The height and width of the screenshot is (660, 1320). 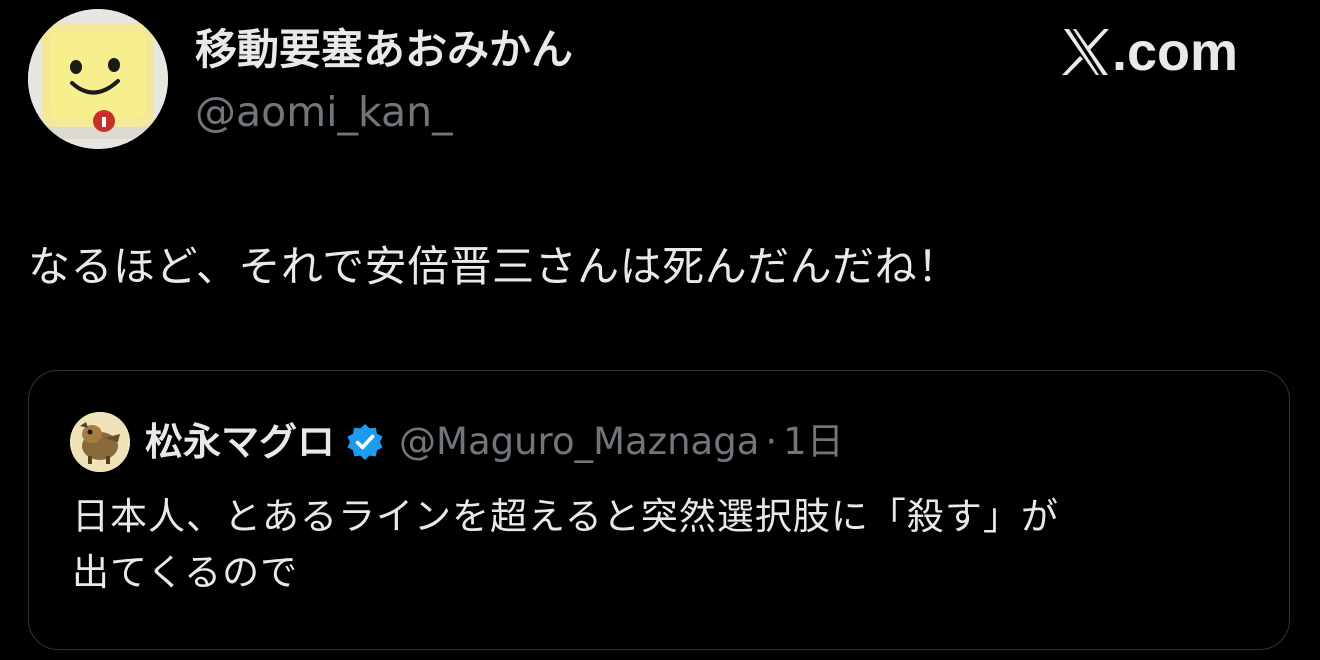 I want to click on quoted-tweet-header: 松永マグロ @Maguro_Maznaga · 1日, so click(x=494, y=442).